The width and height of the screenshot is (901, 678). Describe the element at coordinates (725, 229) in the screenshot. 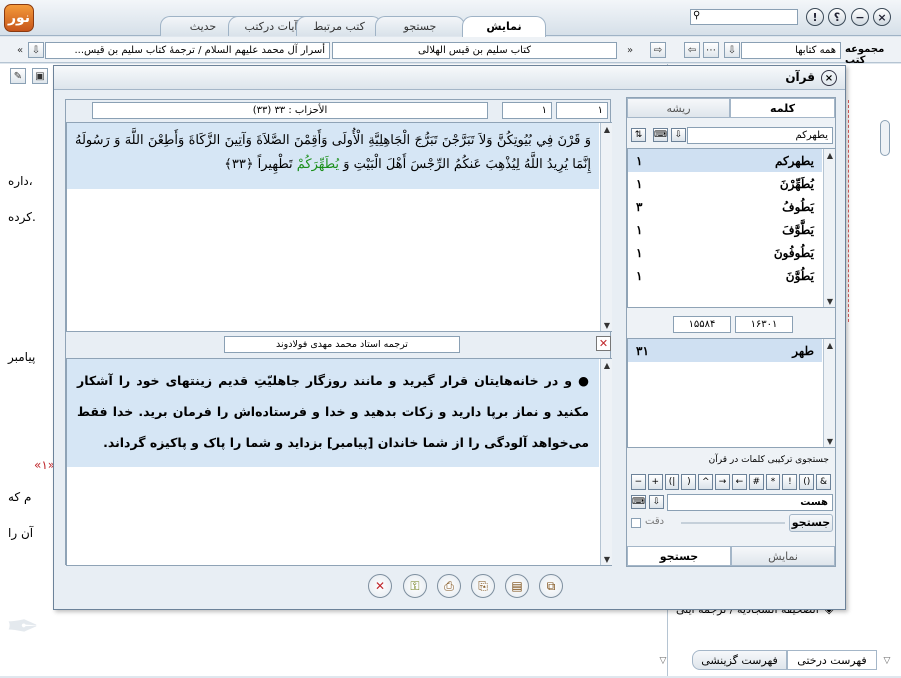

I see `list-item: يَطَّوَّفَ ۱` at that location.